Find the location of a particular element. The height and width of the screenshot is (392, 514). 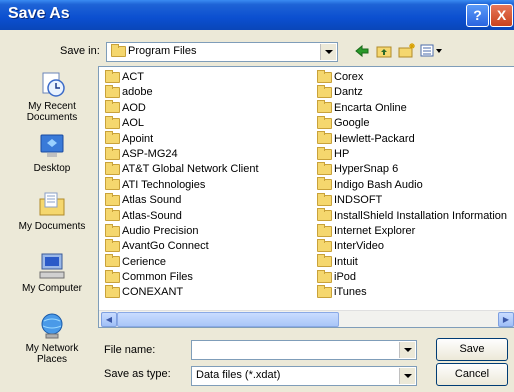

file-list-item: AvantGo Connect is located at coordinates (182, 246).